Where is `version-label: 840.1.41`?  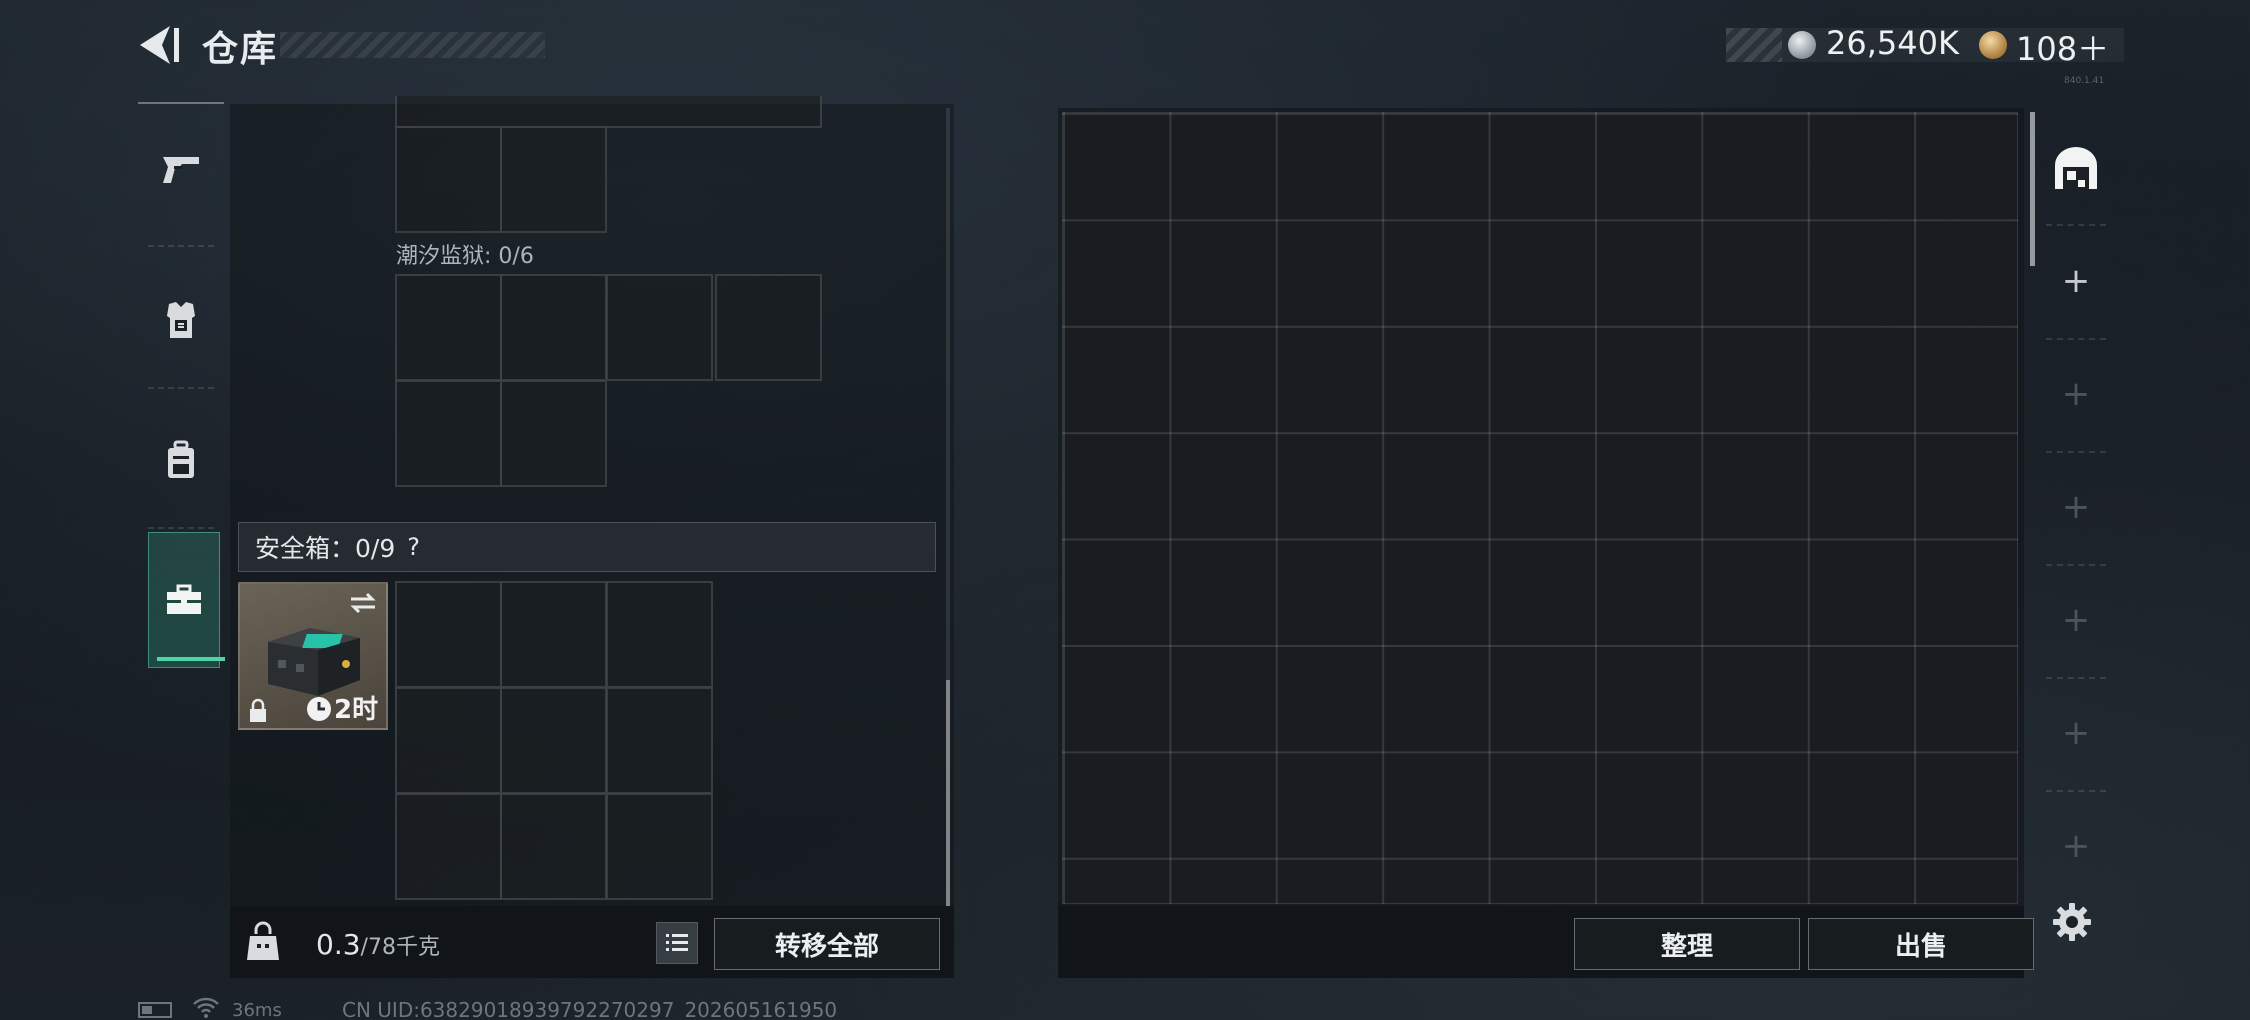 version-label: 840.1.41 is located at coordinates (2084, 81).